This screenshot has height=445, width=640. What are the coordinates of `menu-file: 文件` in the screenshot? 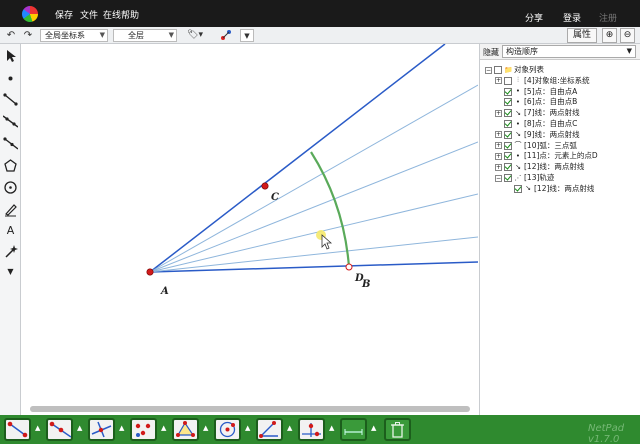 It's located at (89, 14).